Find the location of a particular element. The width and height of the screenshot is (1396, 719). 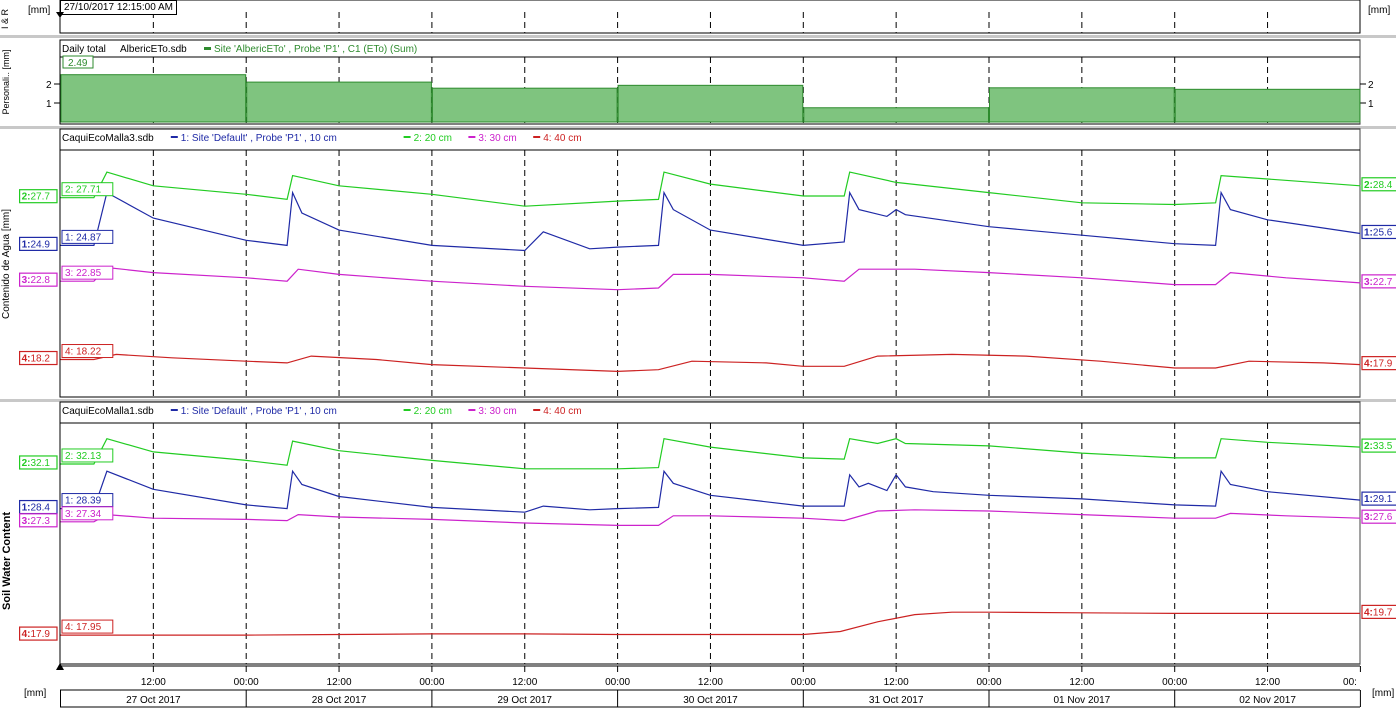

day-label: 30 Oct 2017 is located at coordinates (710, 700).